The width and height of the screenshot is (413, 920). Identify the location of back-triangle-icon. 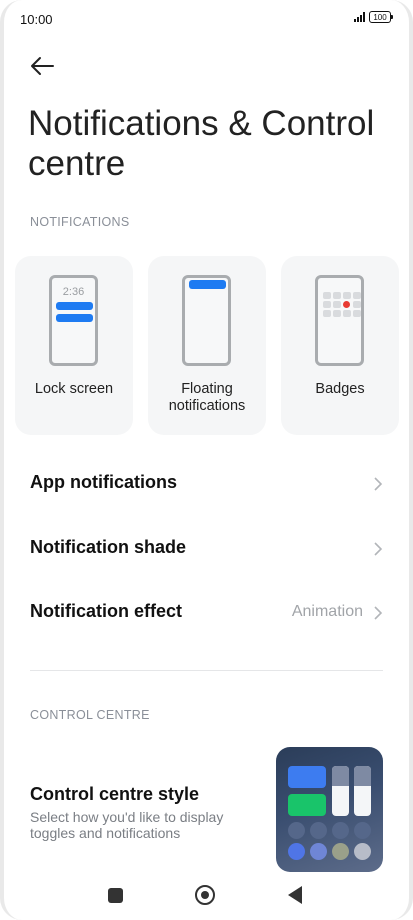
(295, 895).